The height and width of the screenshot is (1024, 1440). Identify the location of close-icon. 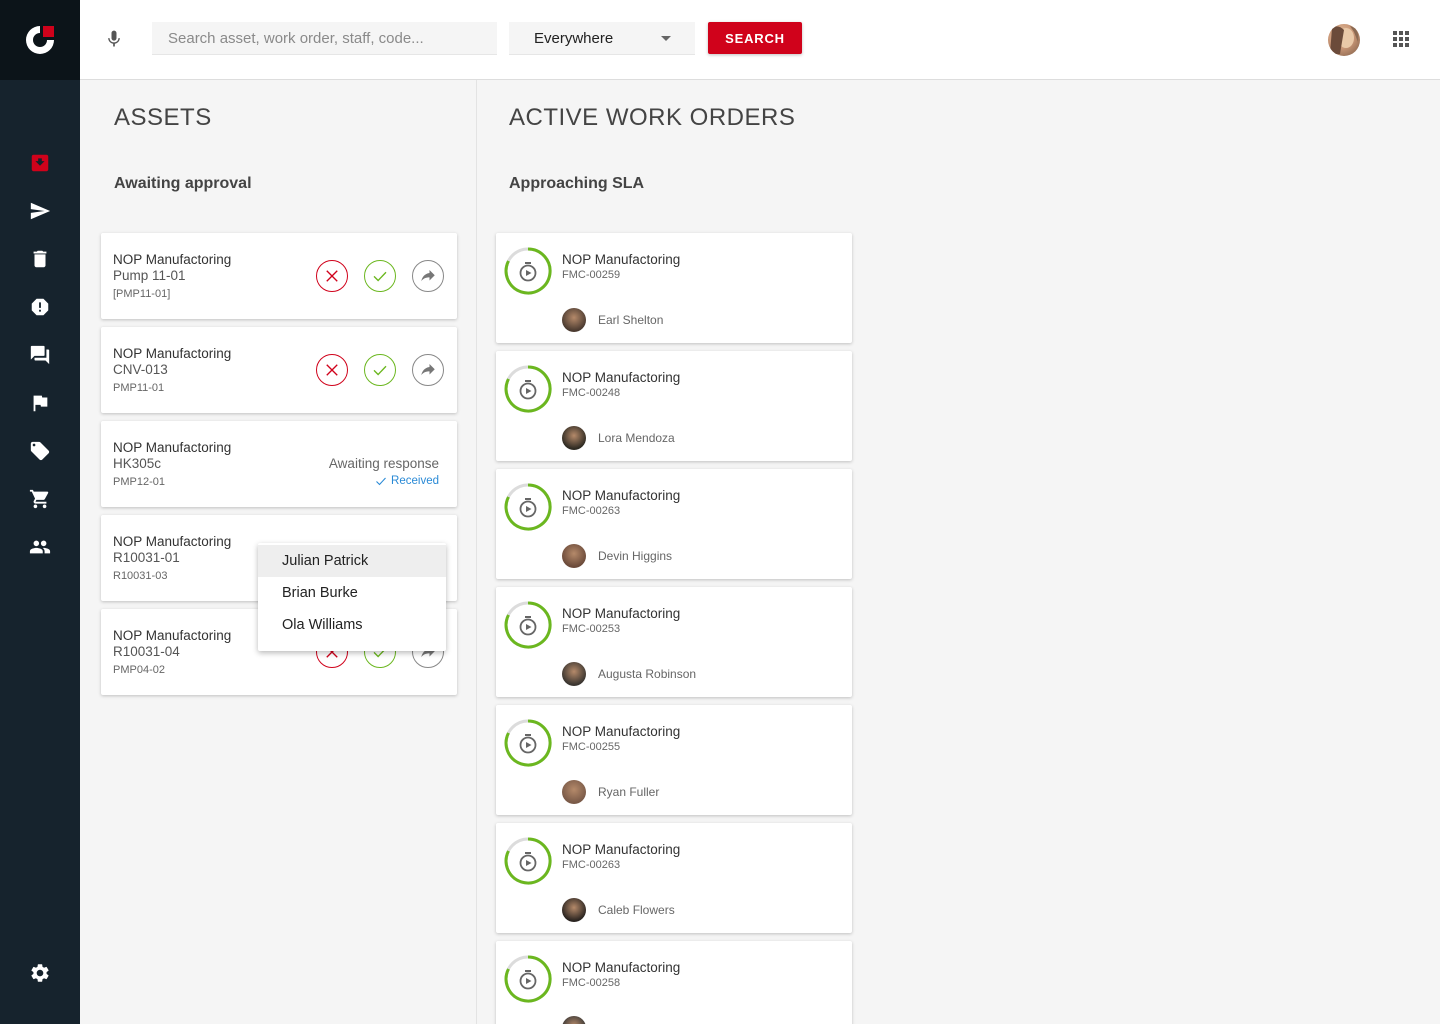
(332, 276).